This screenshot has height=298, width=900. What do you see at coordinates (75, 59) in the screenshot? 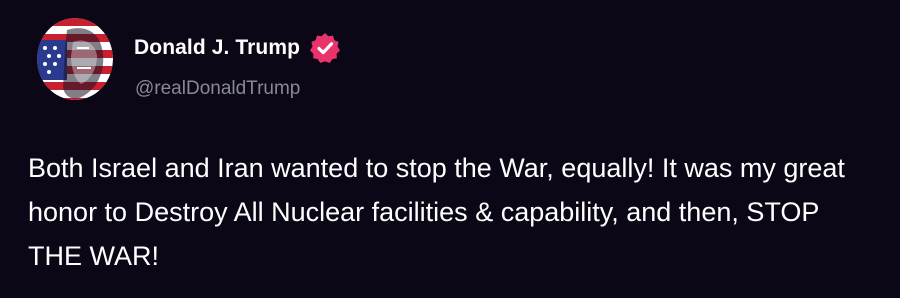
I see `avatar` at bounding box center [75, 59].